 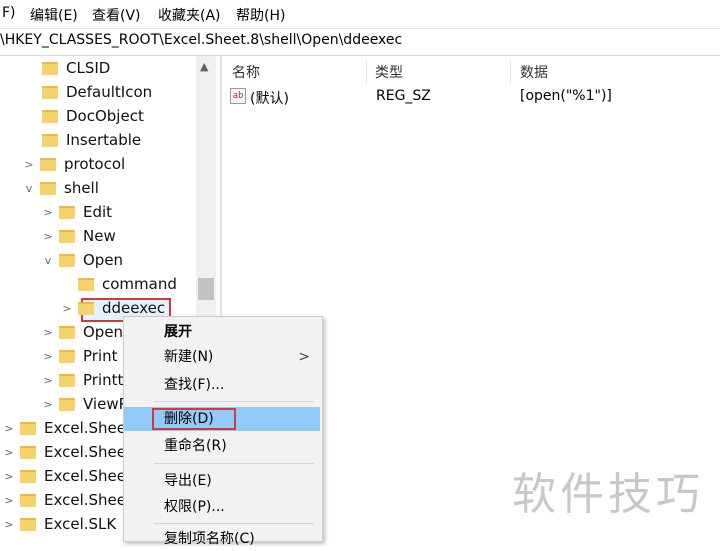 I want to click on menu-view: 查看(V), so click(x=116, y=15).